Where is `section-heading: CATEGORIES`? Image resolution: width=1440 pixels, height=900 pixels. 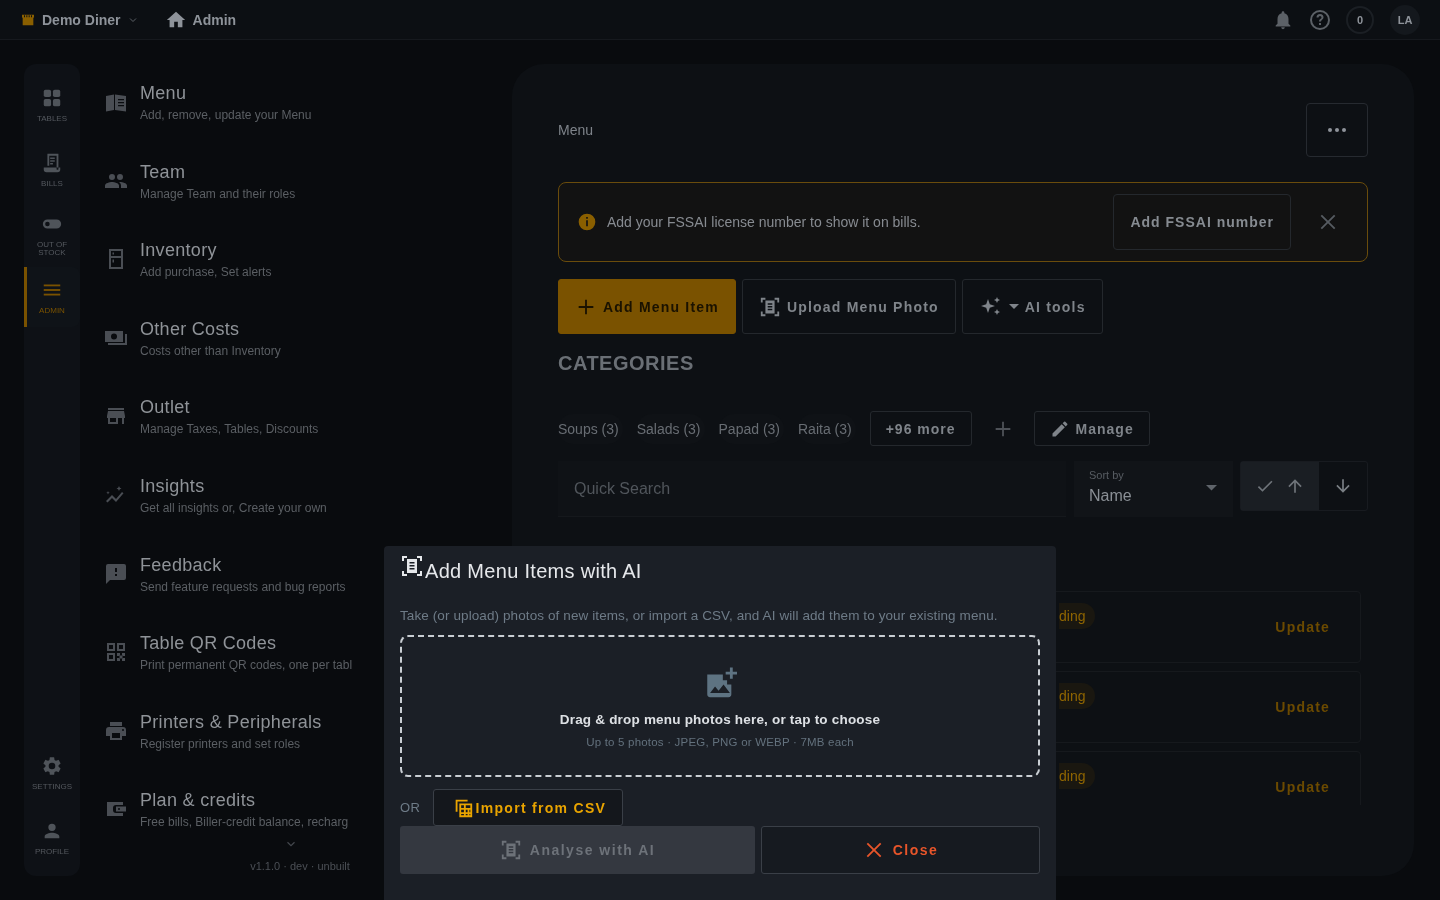
section-heading: CATEGORIES is located at coordinates (626, 363).